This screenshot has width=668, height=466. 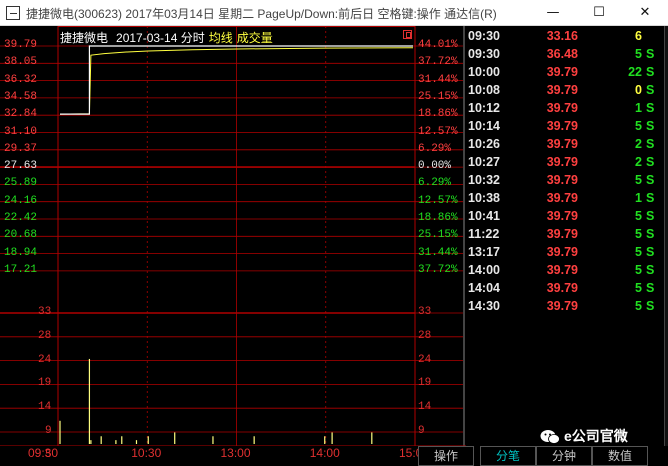 What do you see at coordinates (407, 34) in the screenshot?
I see `chart-close-icon` at bounding box center [407, 34].